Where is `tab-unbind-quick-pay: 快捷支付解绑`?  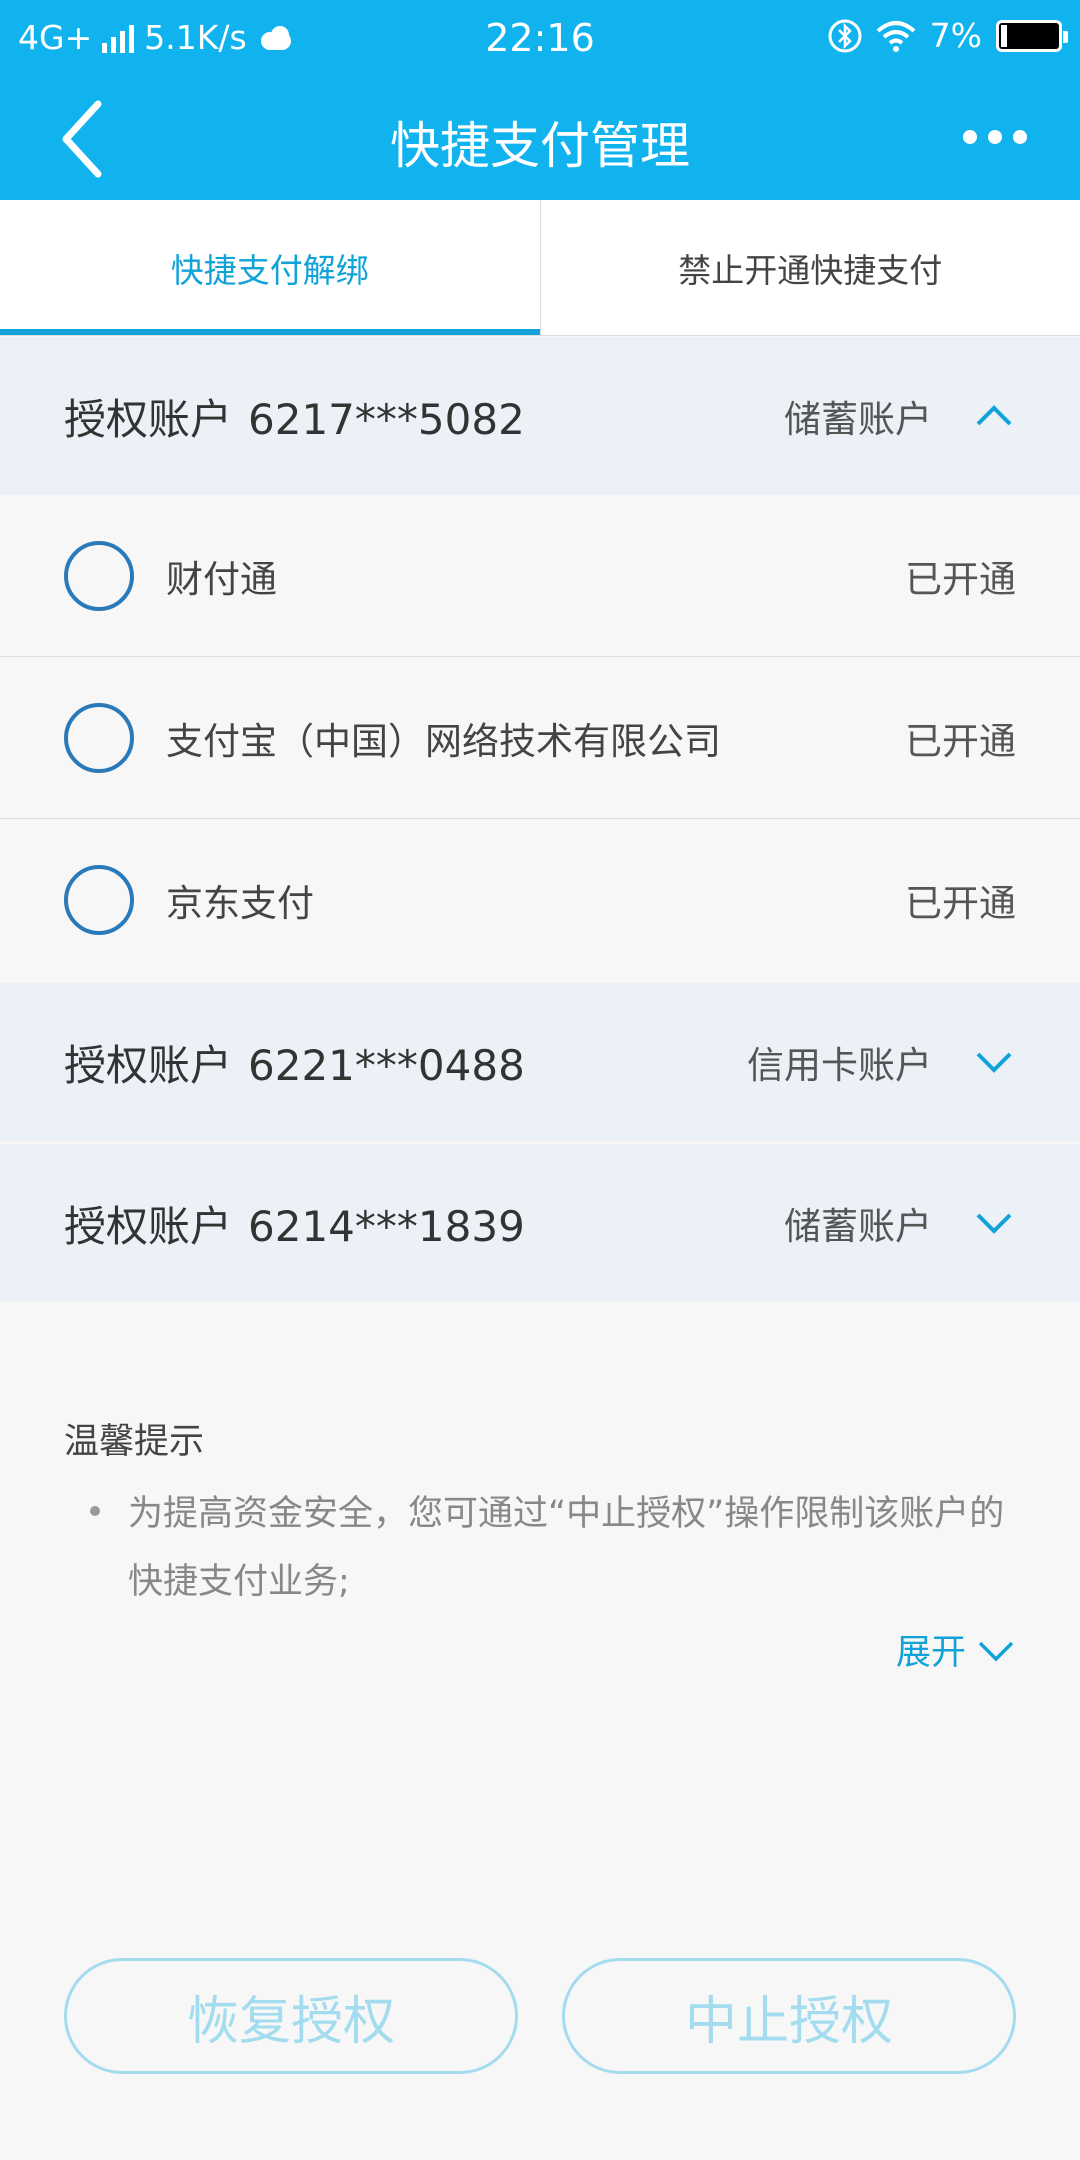
tab-unbind-quick-pay: 快捷支付解绑 is located at coordinates (270, 267).